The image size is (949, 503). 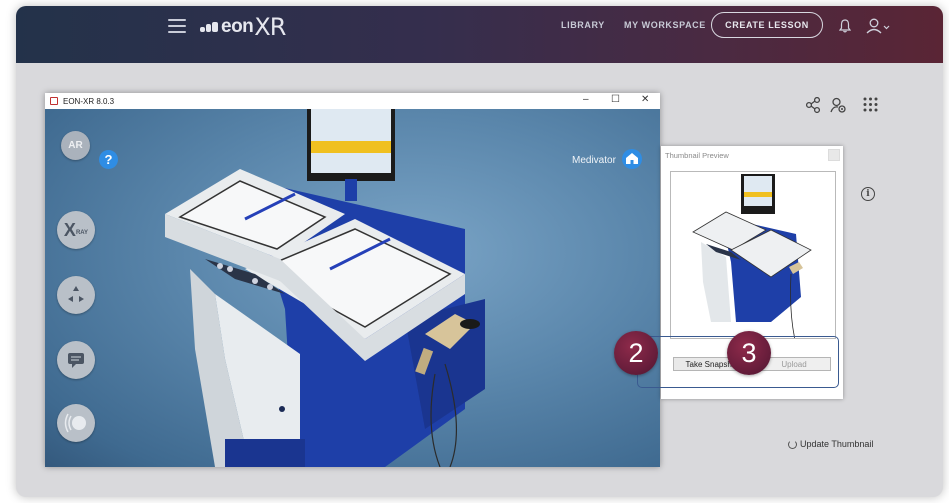 I want to click on explode-icon, so click(x=76, y=294).